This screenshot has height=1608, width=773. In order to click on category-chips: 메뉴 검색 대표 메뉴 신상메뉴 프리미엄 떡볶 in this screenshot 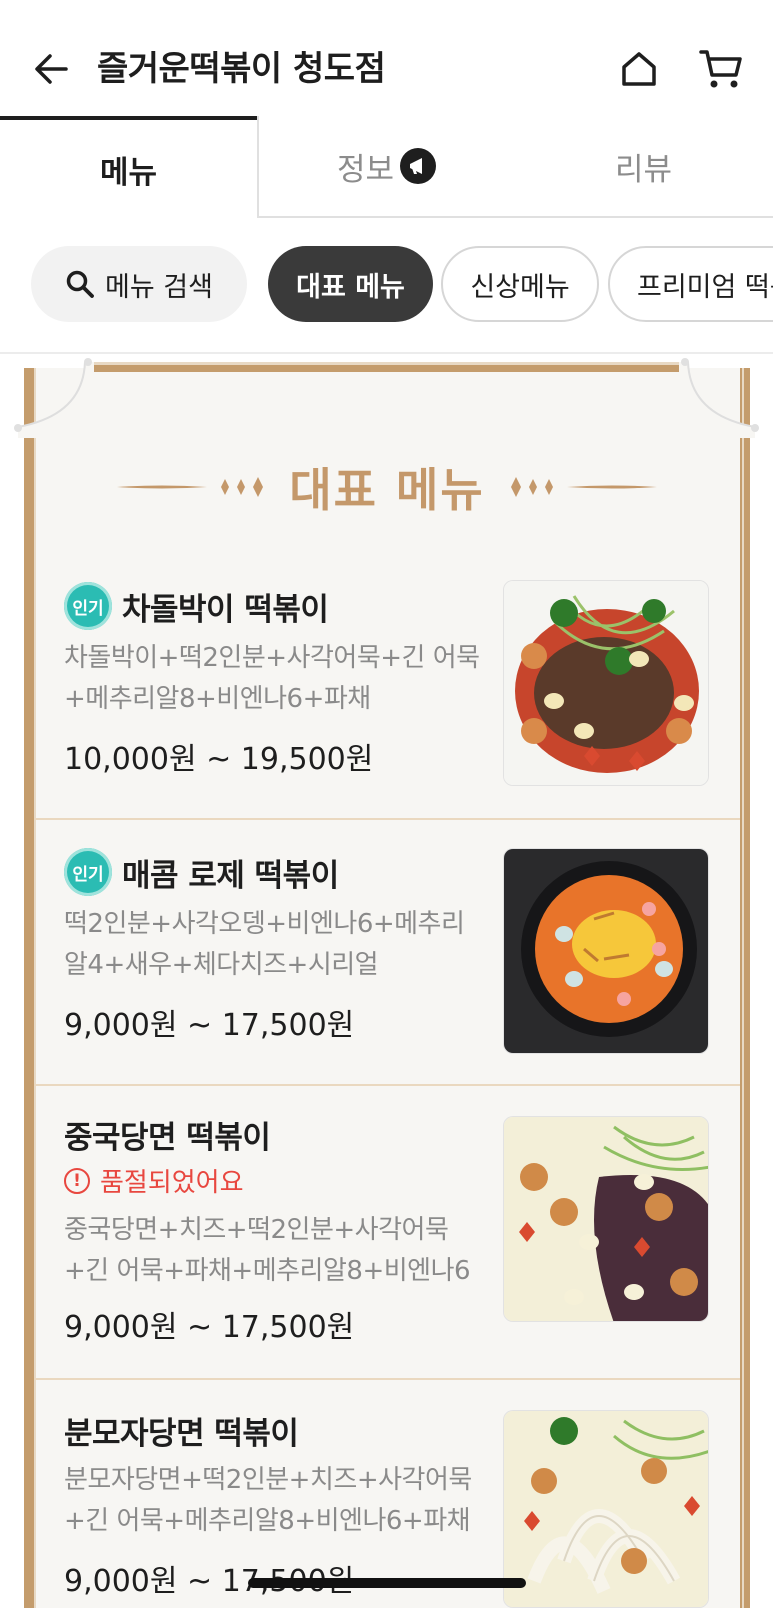, I will do `click(386, 284)`.